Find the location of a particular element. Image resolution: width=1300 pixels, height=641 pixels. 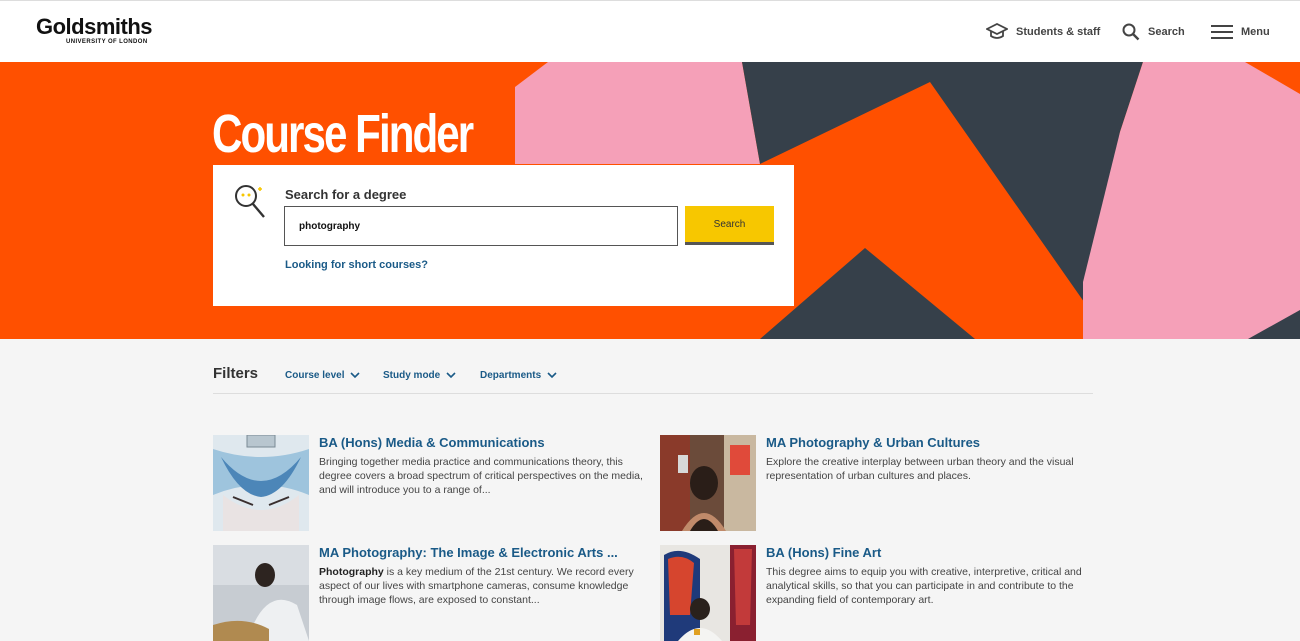

graduation-cap-icon is located at coordinates (997, 31).